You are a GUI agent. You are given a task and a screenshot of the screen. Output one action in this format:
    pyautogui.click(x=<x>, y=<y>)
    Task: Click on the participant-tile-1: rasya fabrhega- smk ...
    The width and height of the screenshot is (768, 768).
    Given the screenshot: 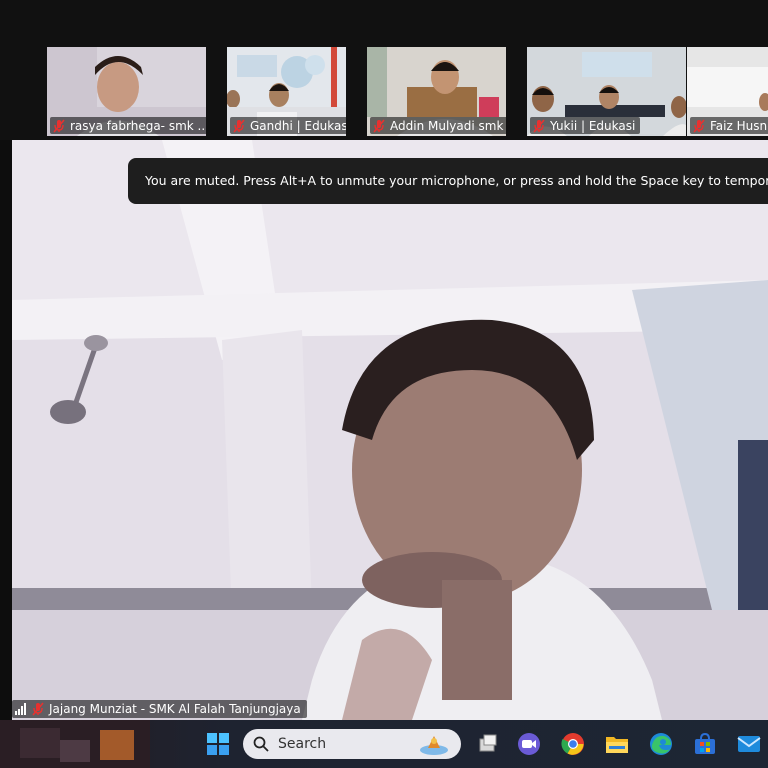 What is the action you would take?
    pyautogui.click(x=126, y=91)
    